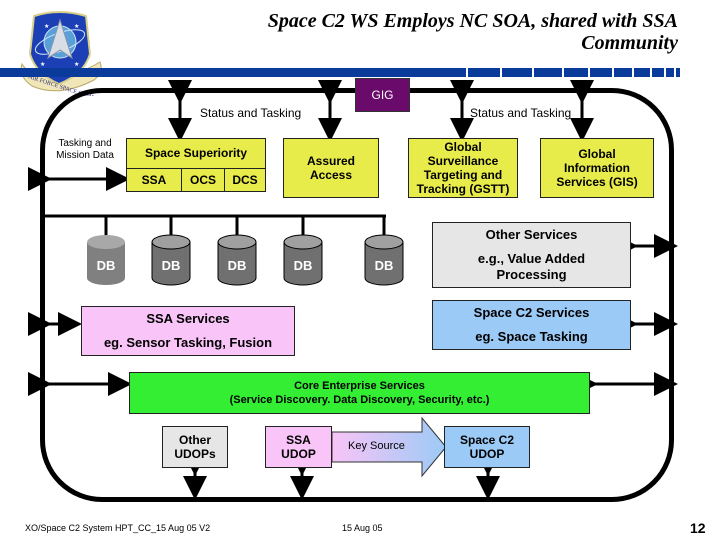 The width and height of the screenshot is (720, 540). What do you see at coordinates (118, 528) in the screenshot?
I see `footer-document-id: XO/Space C2 System HPT_CC_15 Aug 05 V2` at bounding box center [118, 528].